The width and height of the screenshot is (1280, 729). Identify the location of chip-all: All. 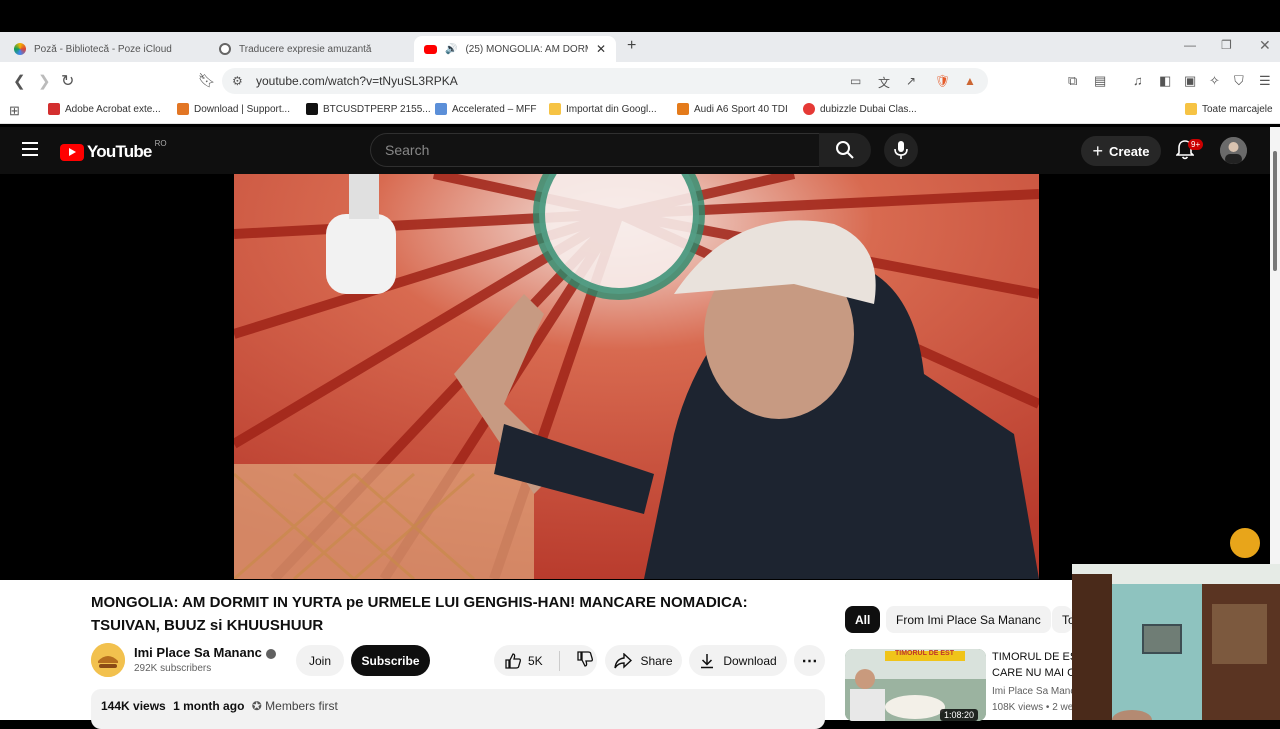
(863, 619).